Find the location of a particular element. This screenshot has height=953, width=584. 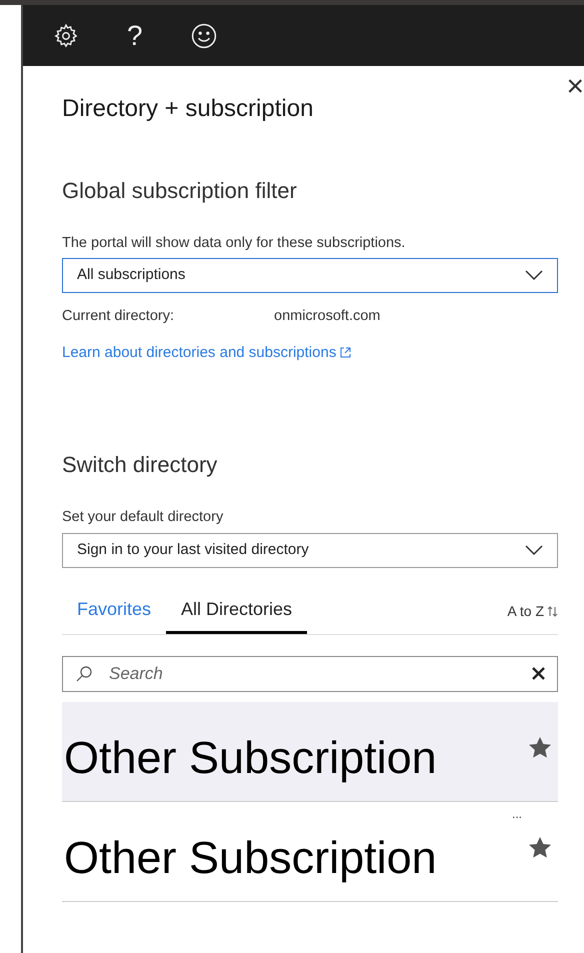

search-field: Search is located at coordinates (310, 674).